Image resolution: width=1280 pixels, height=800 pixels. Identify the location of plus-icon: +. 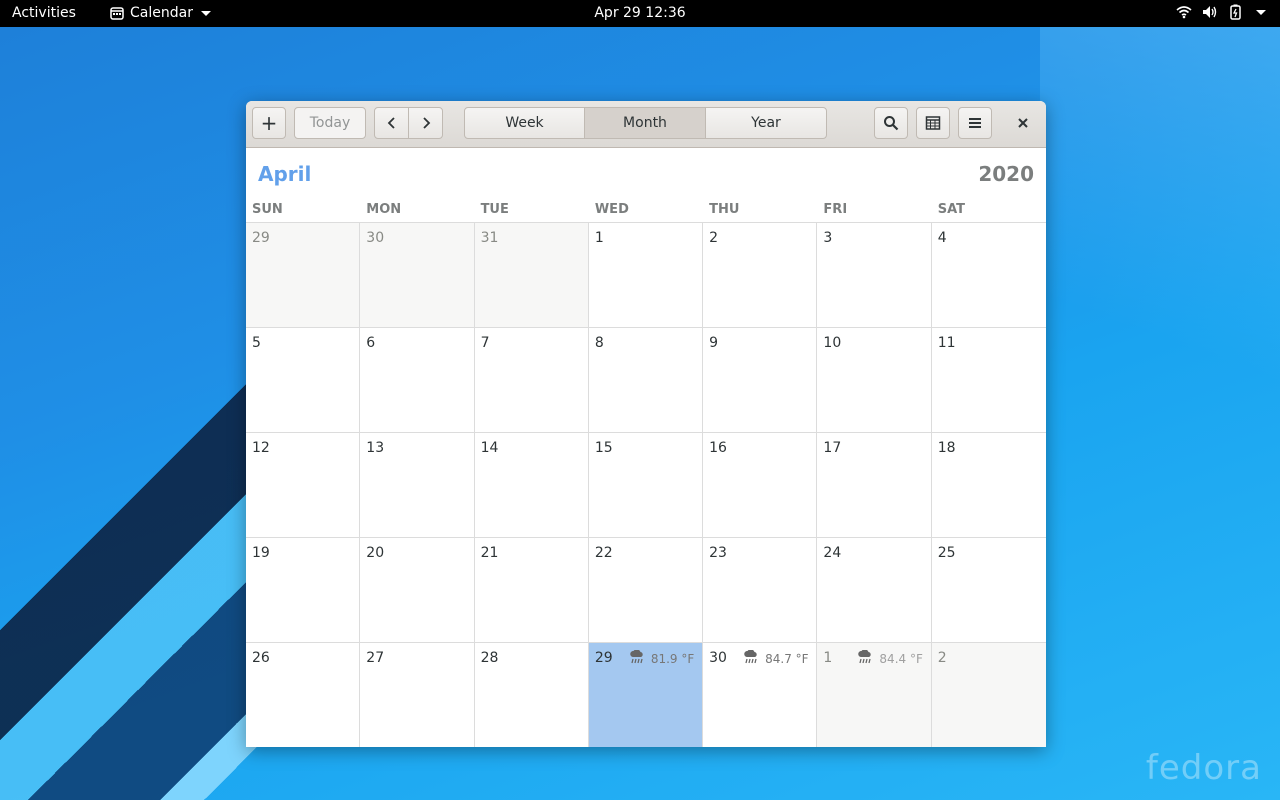
(269, 123).